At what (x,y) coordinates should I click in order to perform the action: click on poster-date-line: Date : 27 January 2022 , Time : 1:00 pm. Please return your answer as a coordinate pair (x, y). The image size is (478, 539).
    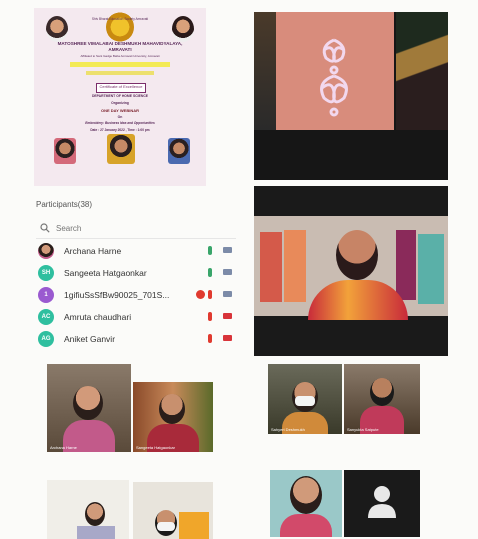
    Looking at the image, I should click on (120, 130).